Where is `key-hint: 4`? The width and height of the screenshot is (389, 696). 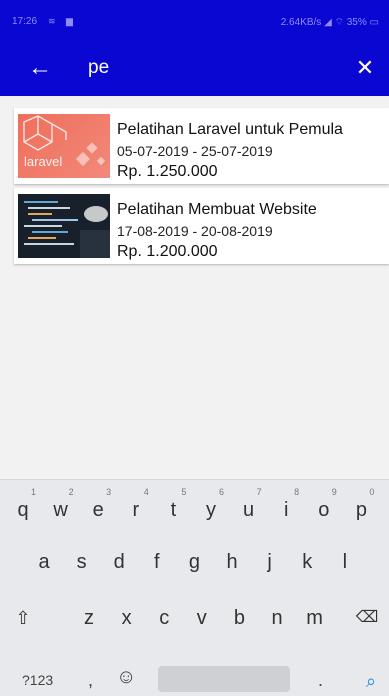
key-hint: 4 is located at coordinates (146, 492).